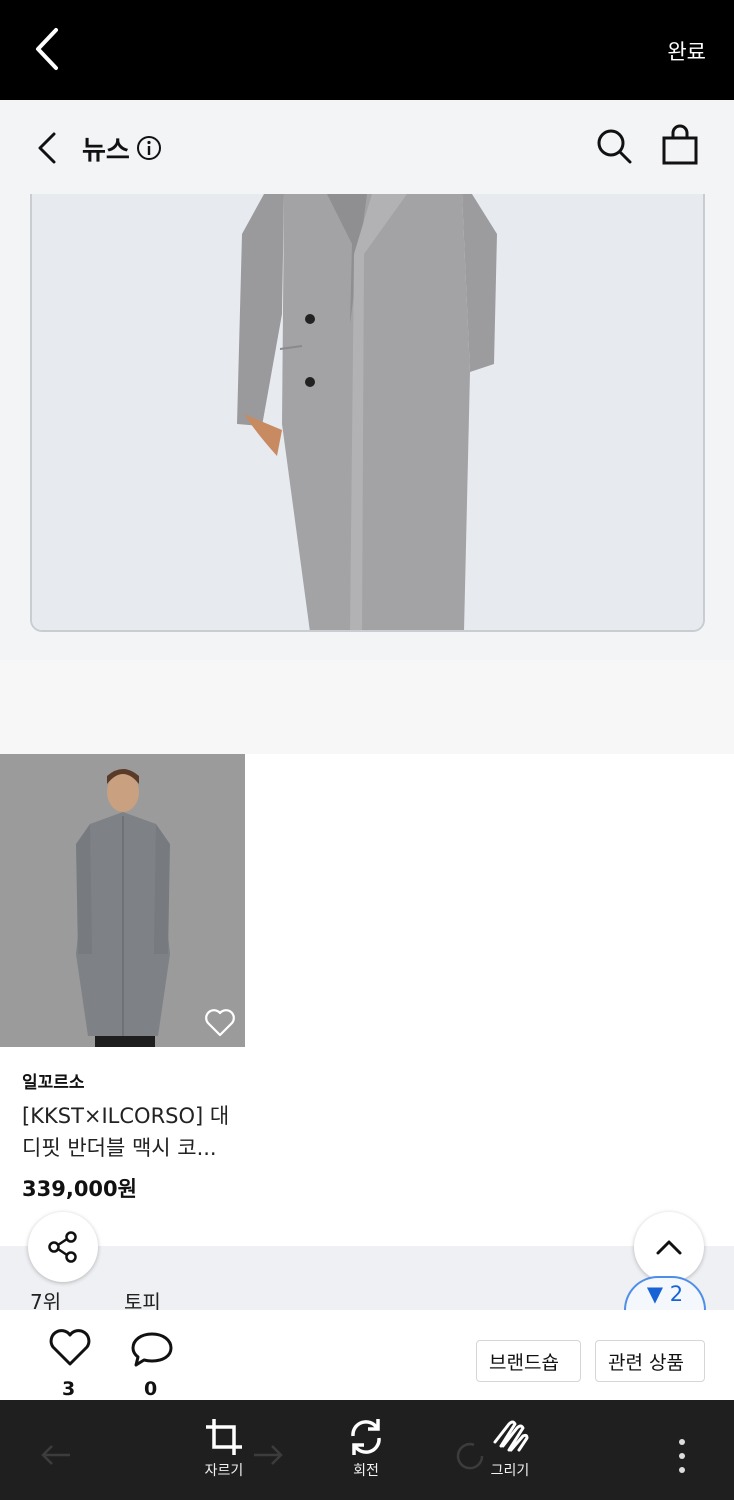 The width and height of the screenshot is (734, 1500). I want to click on rotate-icon, so click(366, 1437).